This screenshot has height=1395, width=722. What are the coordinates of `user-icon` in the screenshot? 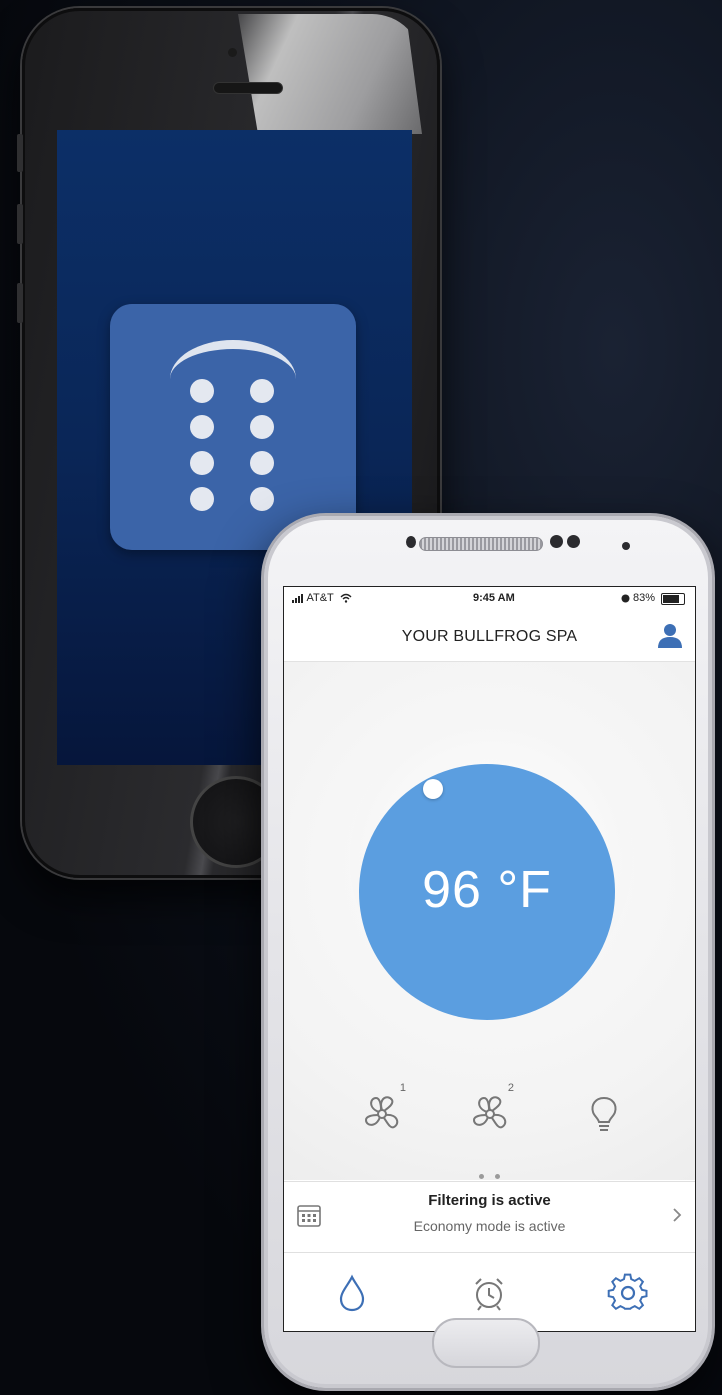 It's located at (670, 636).